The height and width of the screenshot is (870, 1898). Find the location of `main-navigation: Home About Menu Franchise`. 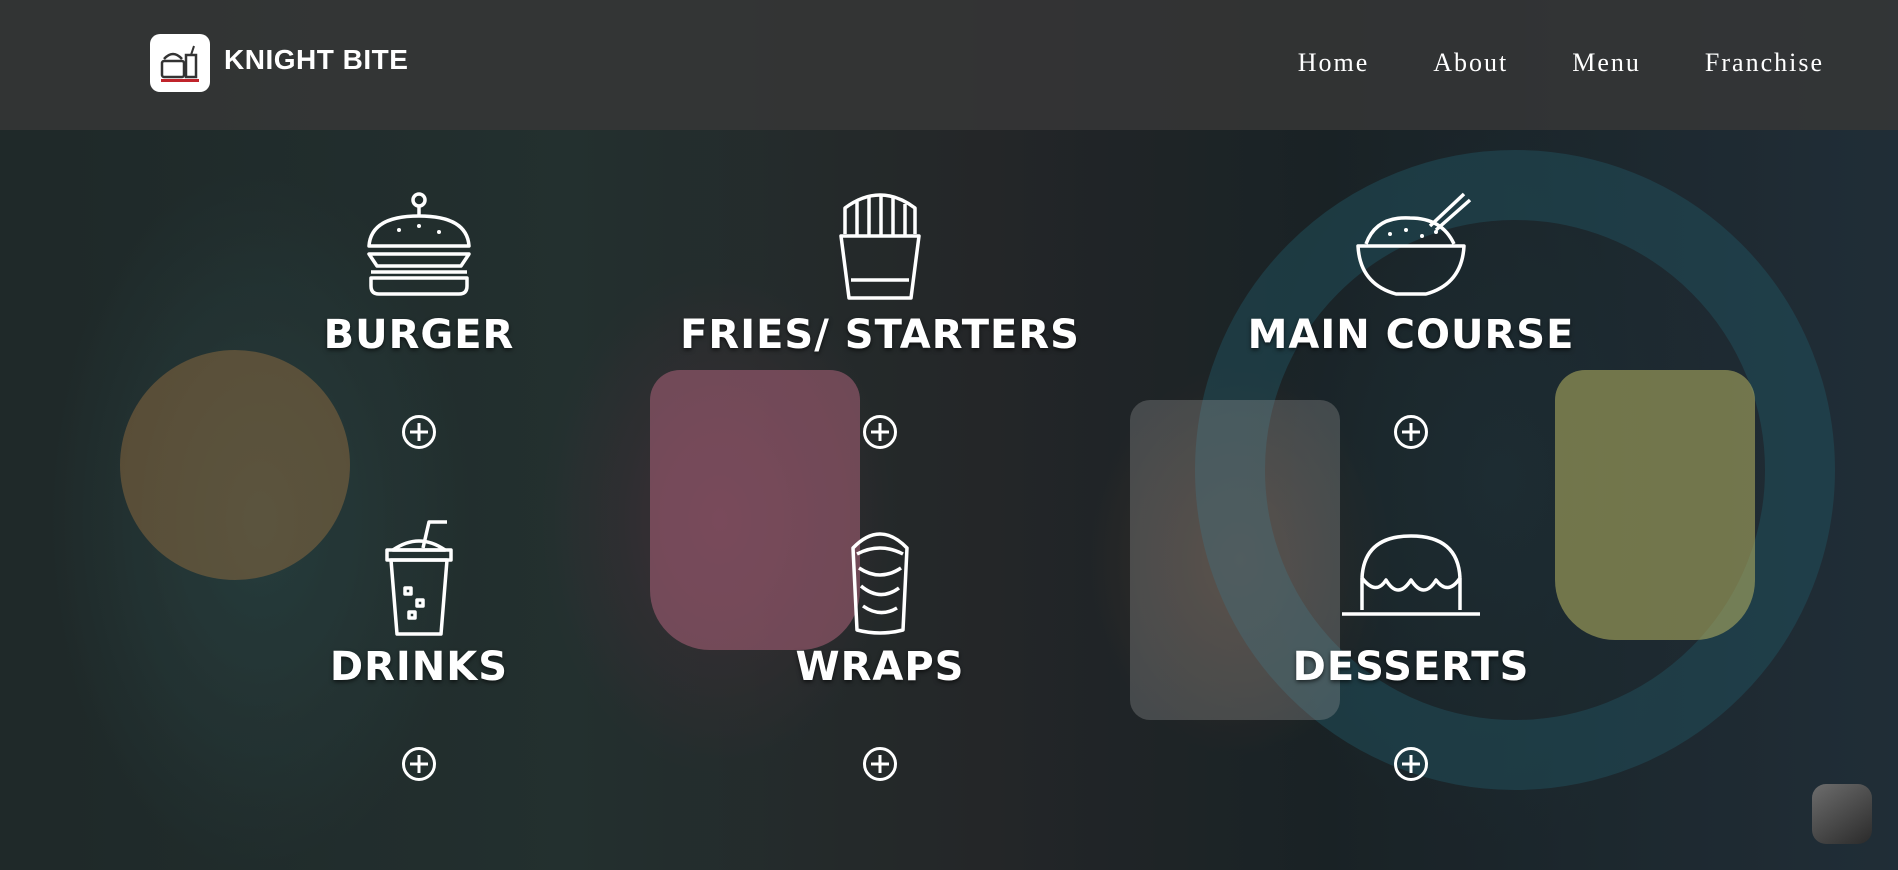

main-navigation: Home About Menu Franchise is located at coordinates (1561, 63).